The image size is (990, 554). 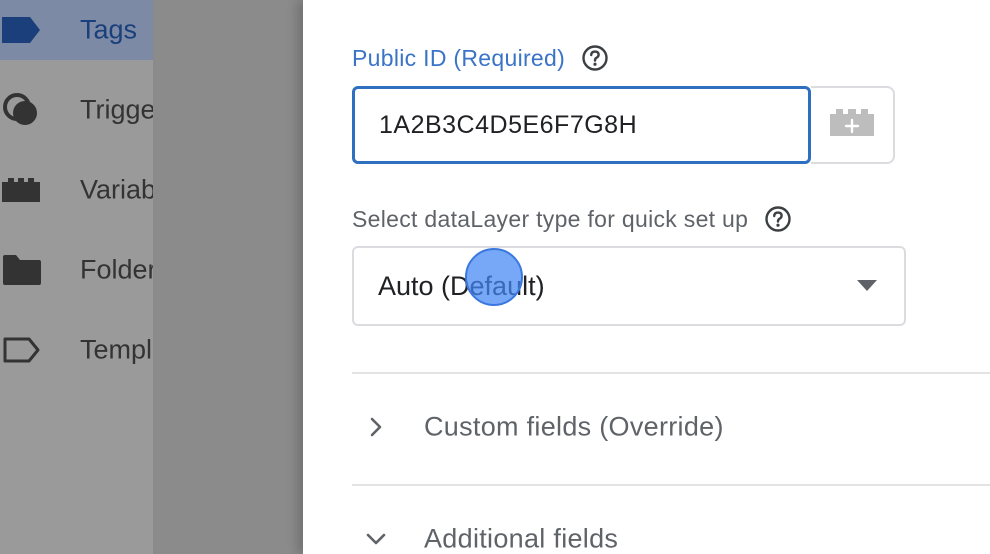 I want to click on add-variable-button, so click(x=853, y=125).